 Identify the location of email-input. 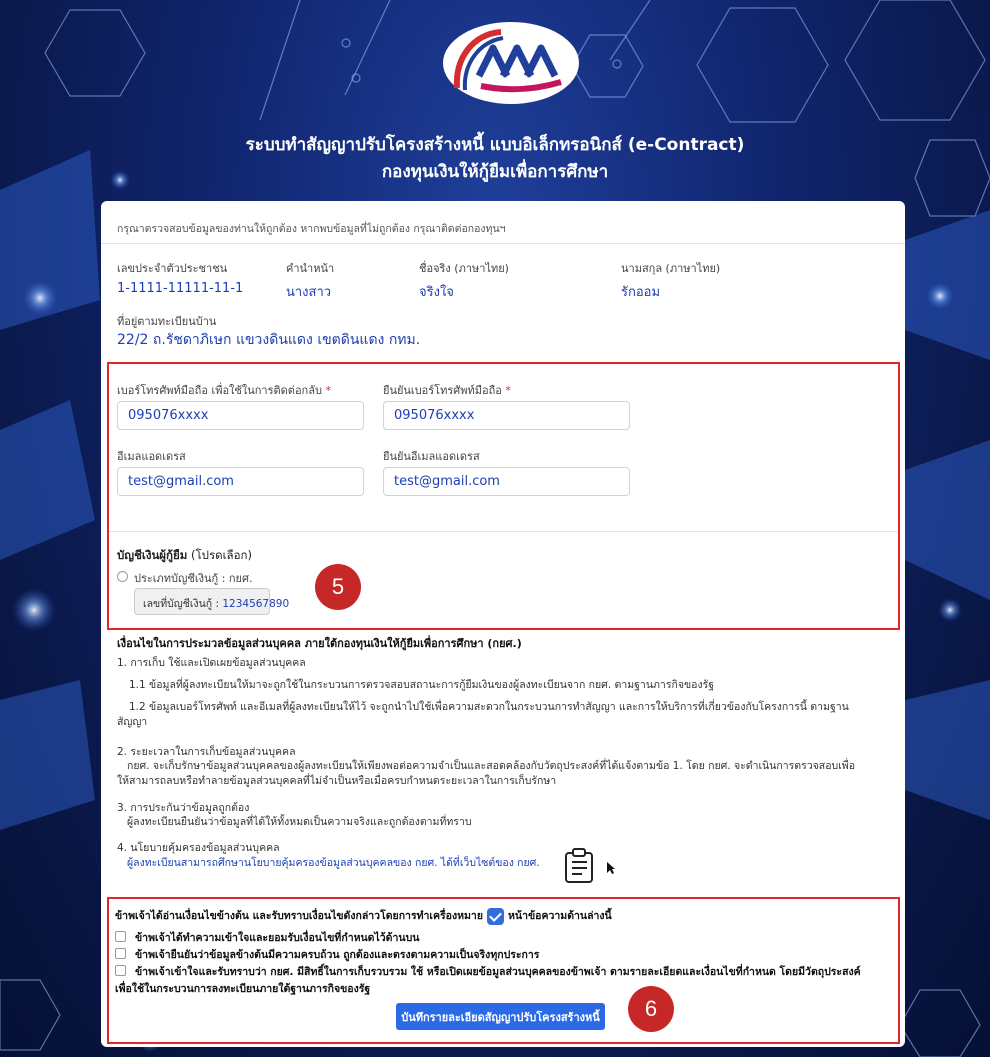
(240, 481).